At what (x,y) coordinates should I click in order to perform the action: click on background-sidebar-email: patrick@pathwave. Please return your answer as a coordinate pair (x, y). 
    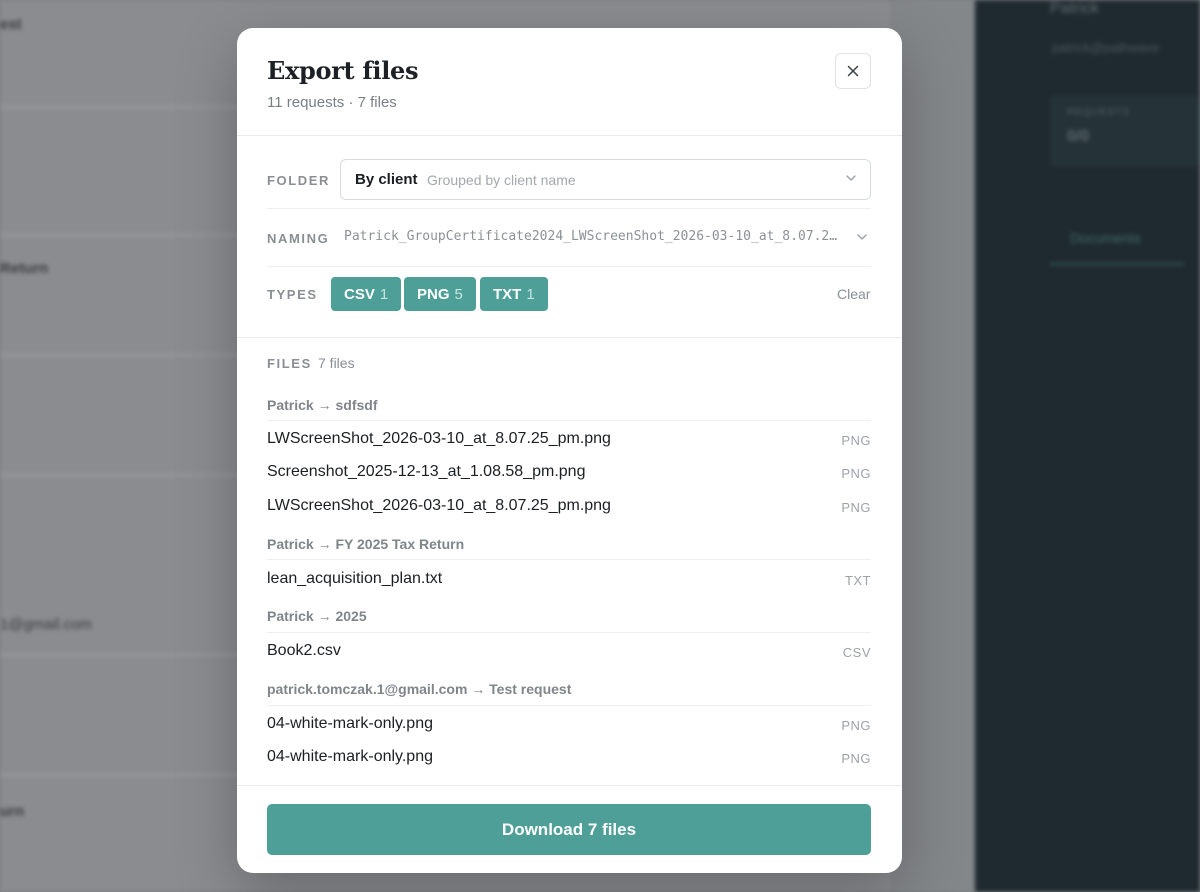
    Looking at the image, I should click on (1106, 47).